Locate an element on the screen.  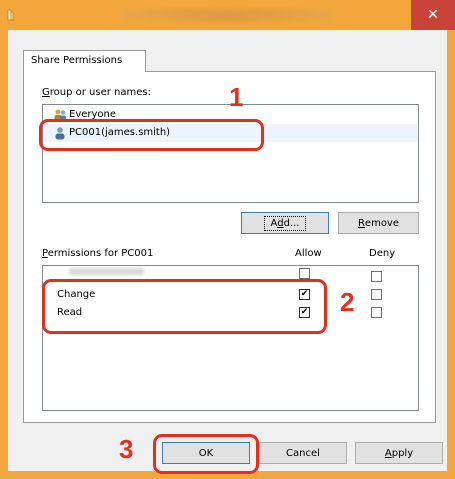
callout-number-2: 2 is located at coordinates (347, 302).